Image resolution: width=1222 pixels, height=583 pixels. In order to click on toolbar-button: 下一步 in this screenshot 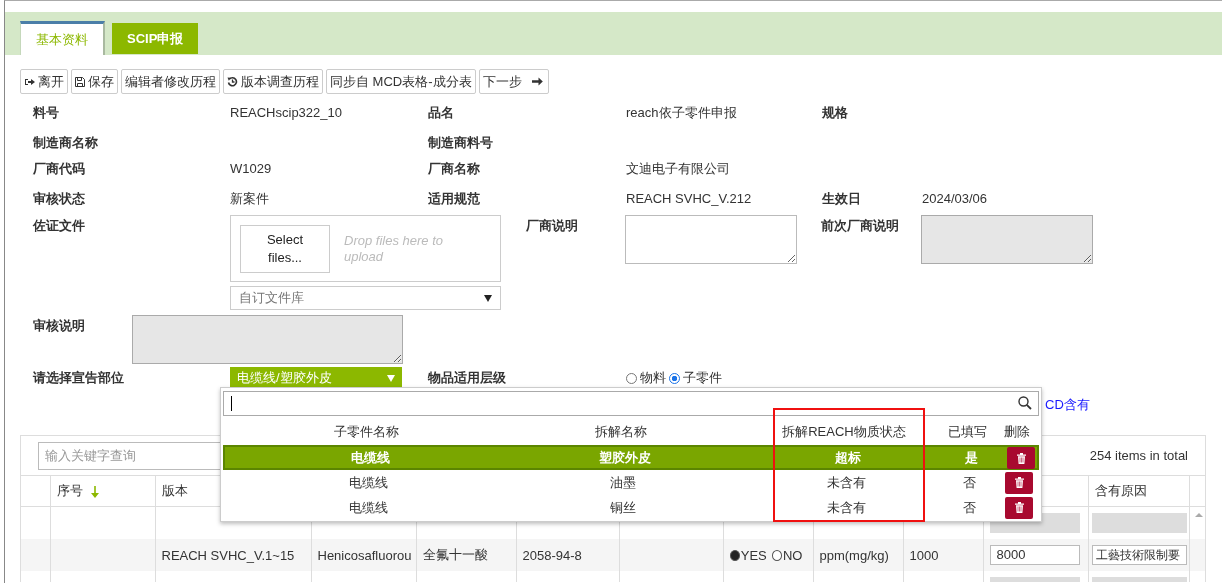, I will do `click(513, 81)`.